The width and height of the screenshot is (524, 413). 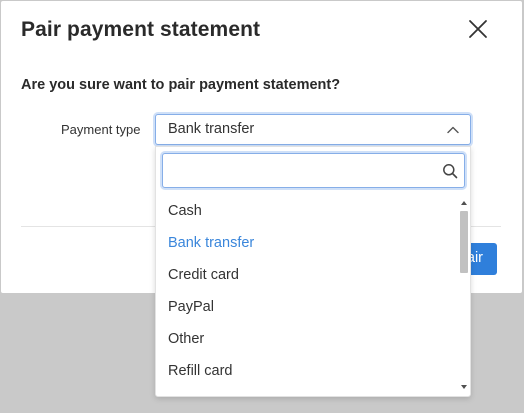 What do you see at coordinates (453, 130) in the screenshot?
I see `chevron-up-icon` at bounding box center [453, 130].